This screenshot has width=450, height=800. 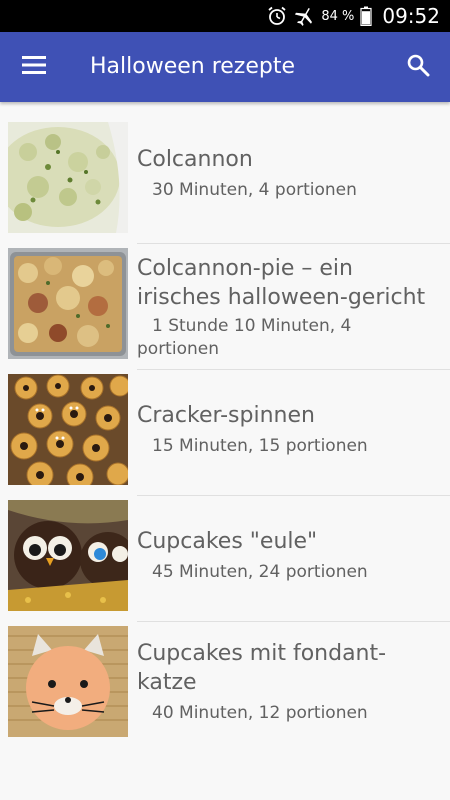 What do you see at coordinates (260, 713) in the screenshot?
I see `recipe-meta: 40 Minuten, 12 portionen` at bounding box center [260, 713].